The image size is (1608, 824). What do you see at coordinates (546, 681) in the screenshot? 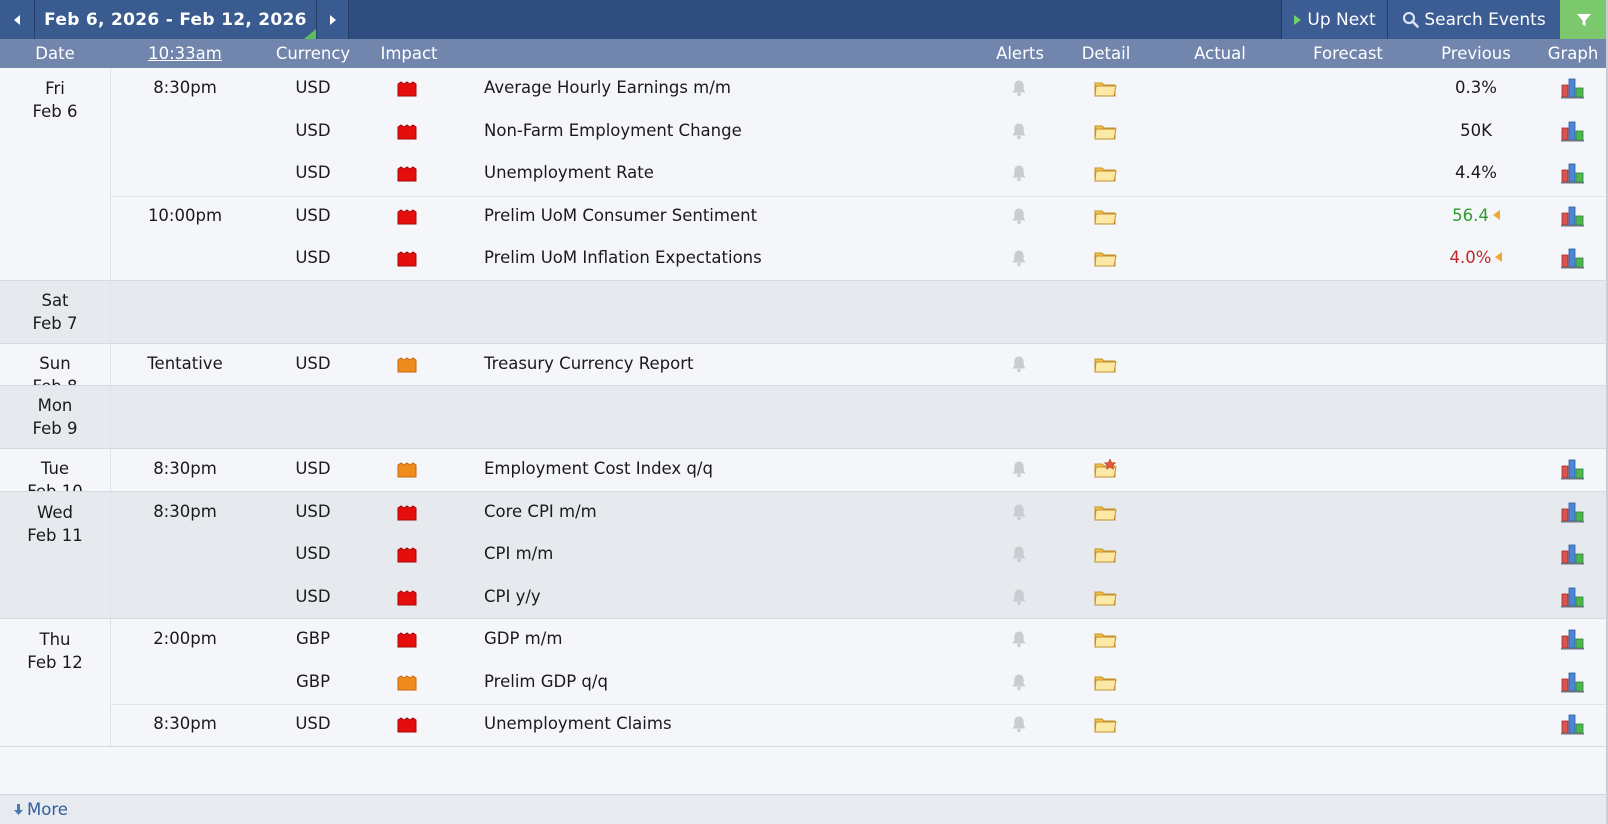
I see `event-title: Prelim GDP q/q` at bounding box center [546, 681].